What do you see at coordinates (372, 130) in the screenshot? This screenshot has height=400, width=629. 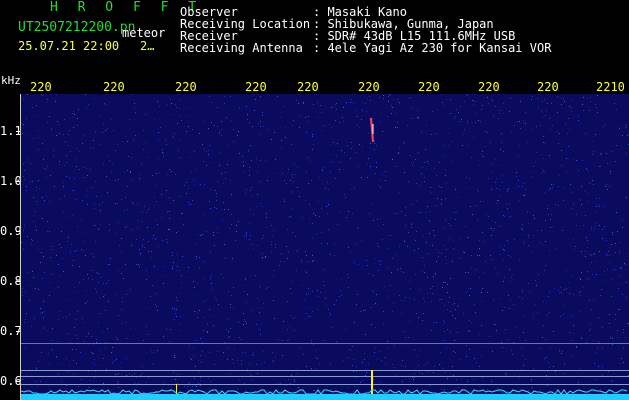 I see `meteor-echo` at bounding box center [372, 130].